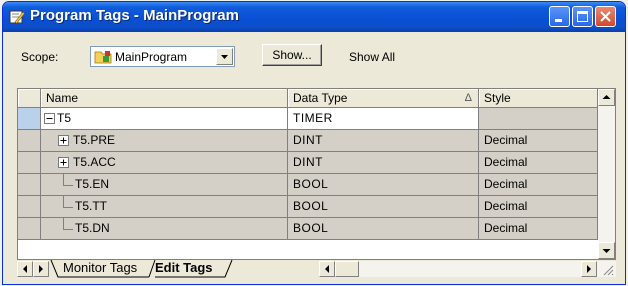 The image size is (628, 286). I want to click on arrow-up-icon, so click(606, 97).